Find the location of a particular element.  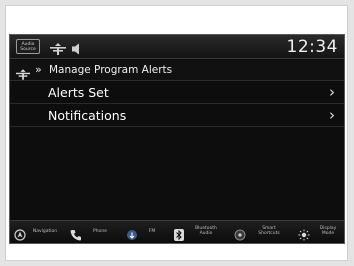

display-mode-icon is located at coordinates (304, 234).